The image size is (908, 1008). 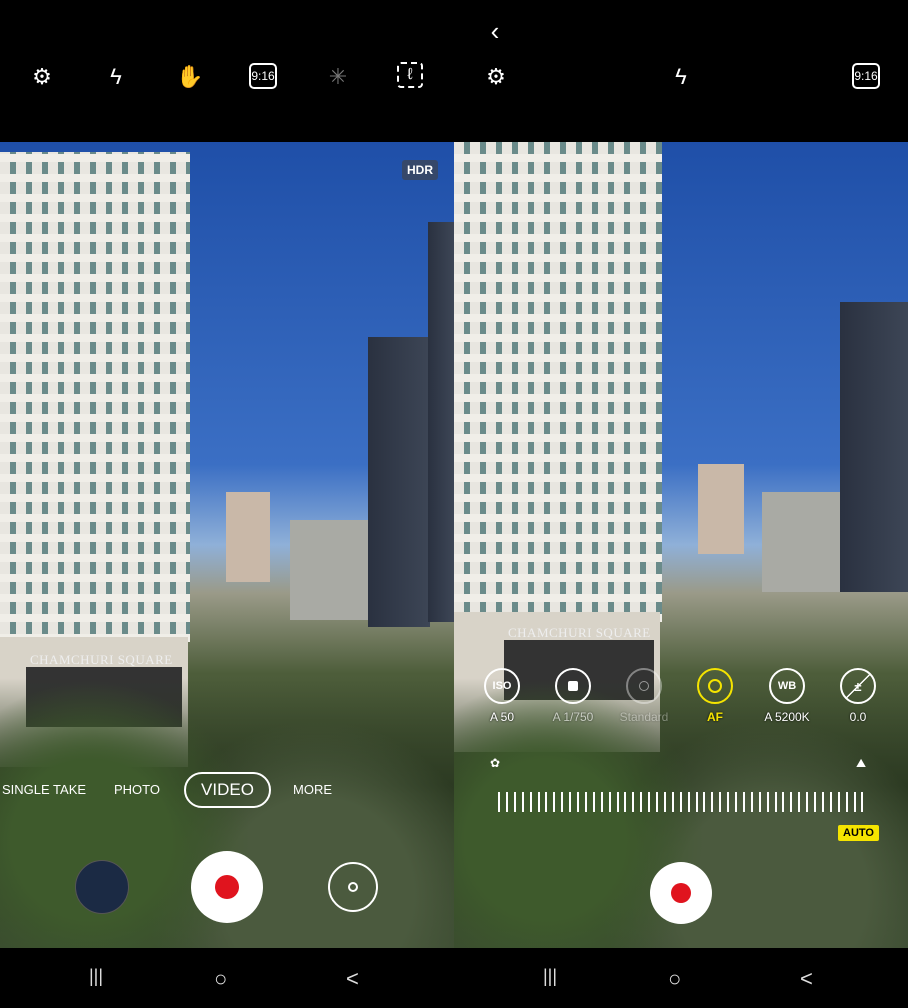 I want to click on chevron-left-icon: ‹, so click(x=495, y=31).